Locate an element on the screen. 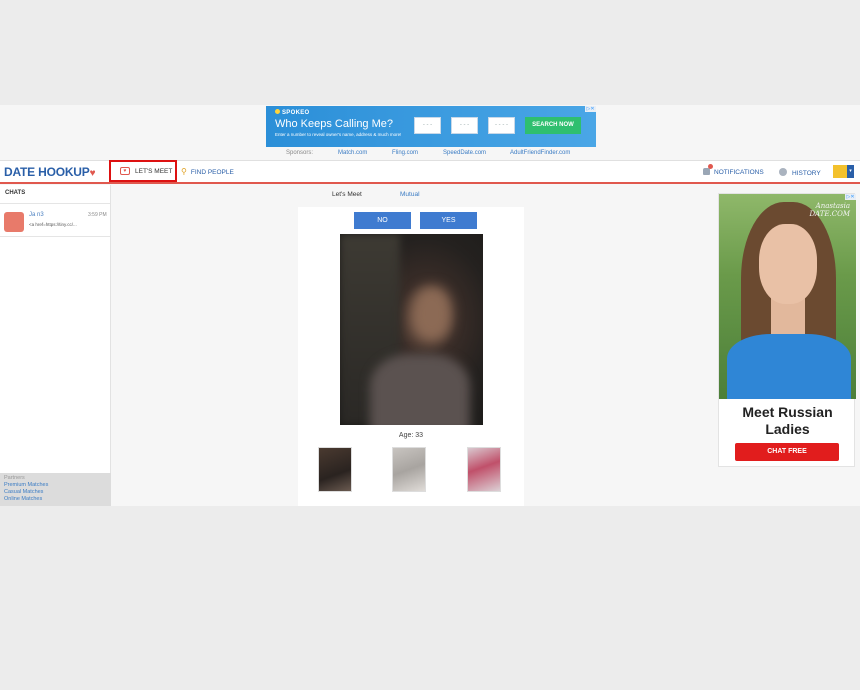 This screenshot has height=690, width=860. history-label: HISTORY is located at coordinates (806, 173).